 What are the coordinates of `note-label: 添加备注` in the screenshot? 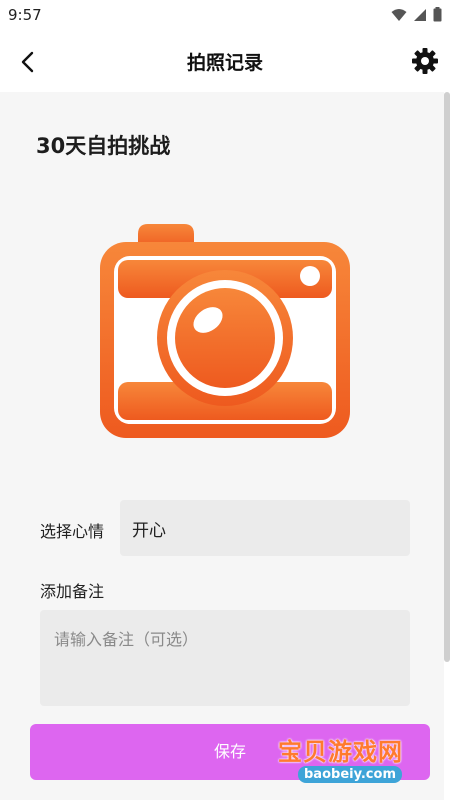 It's located at (72, 591).